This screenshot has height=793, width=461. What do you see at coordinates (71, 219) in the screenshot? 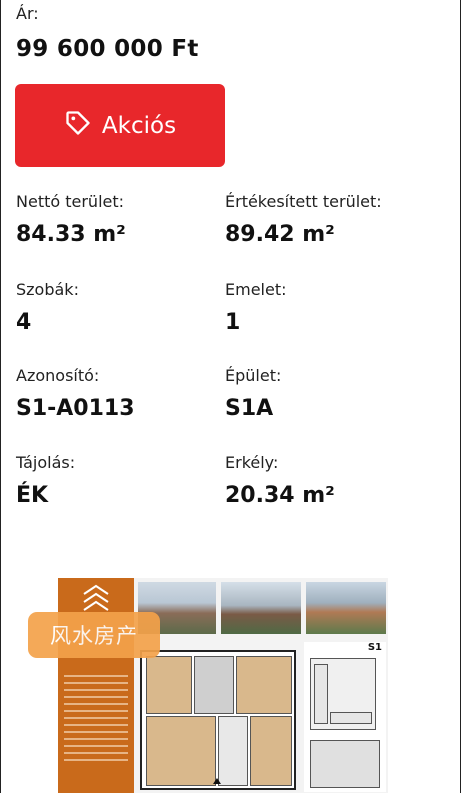
I see `attr-net-area: Nettó terület: 84.33 m²` at bounding box center [71, 219].